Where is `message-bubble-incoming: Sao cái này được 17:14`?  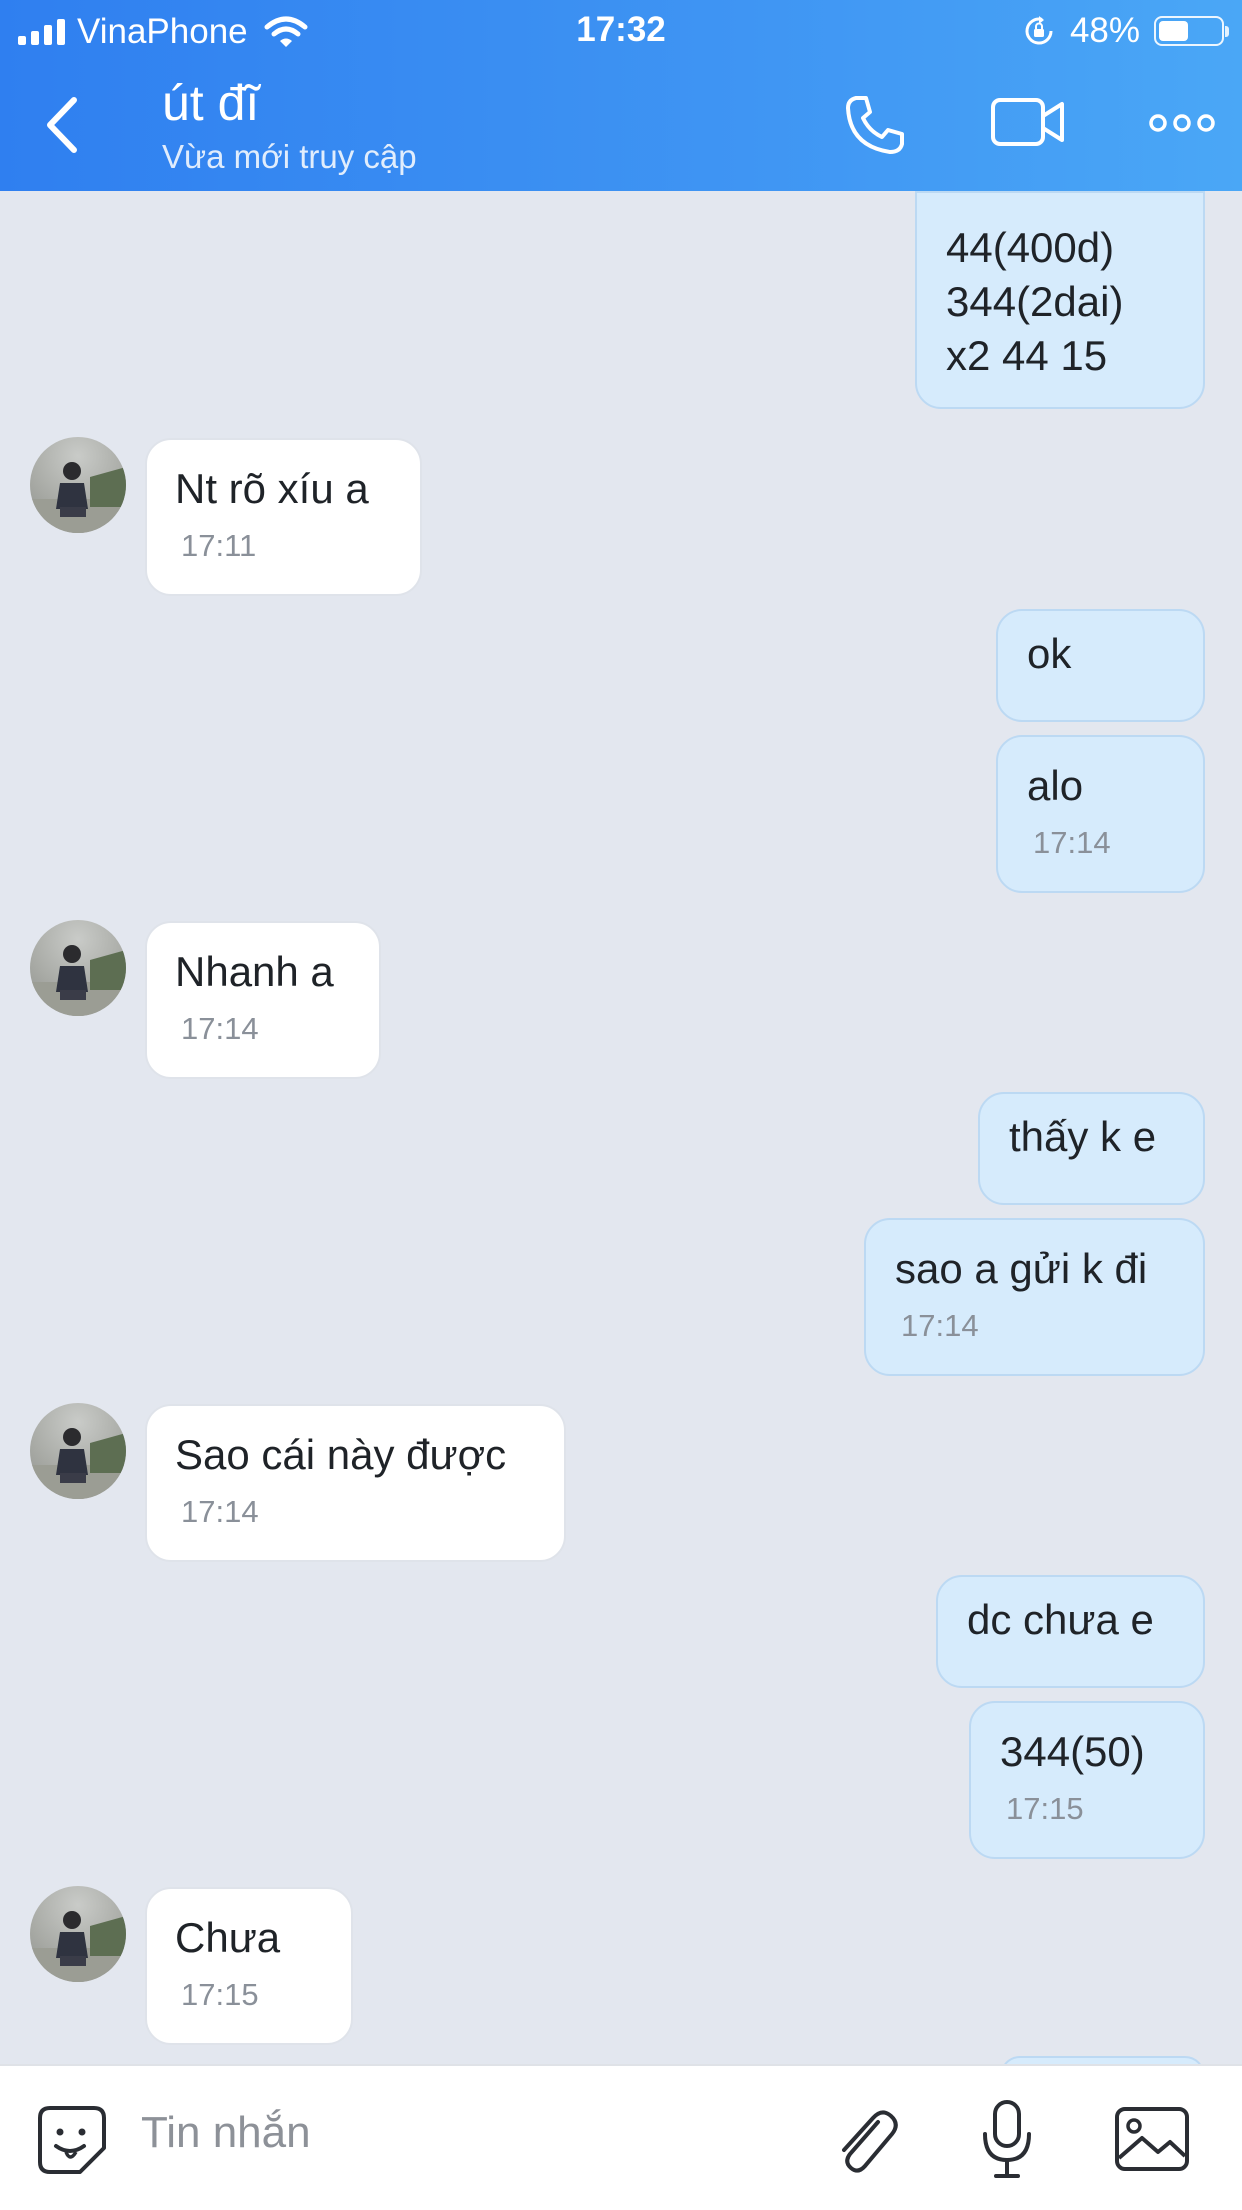 message-bubble-incoming: Sao cái này được 17:14 is located at coordinates (355, 1483).